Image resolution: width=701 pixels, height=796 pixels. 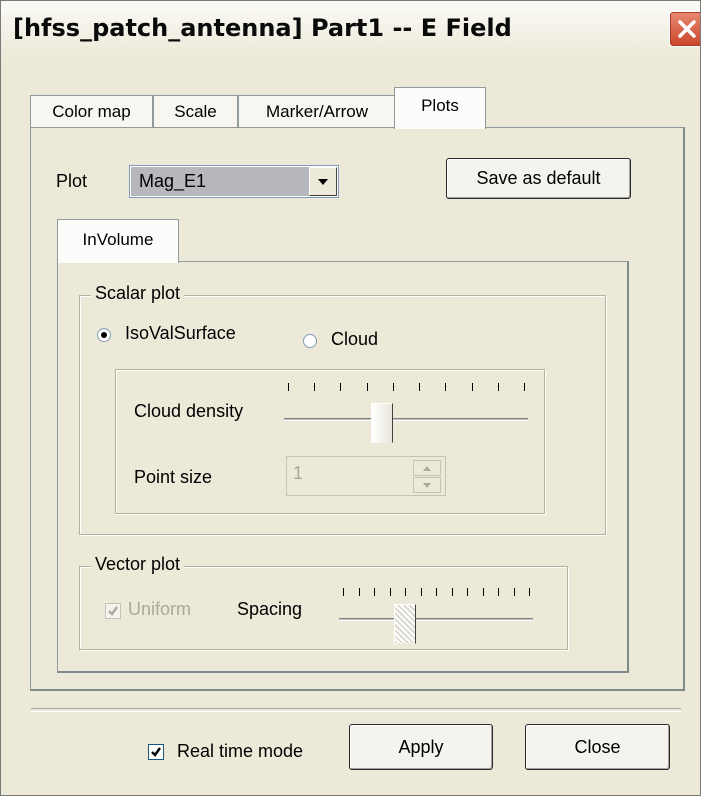 What do you see at coordinates (160, 609) in the screenshot?
I see `uniform-label: Uniform` at bounding box center [160, 609].